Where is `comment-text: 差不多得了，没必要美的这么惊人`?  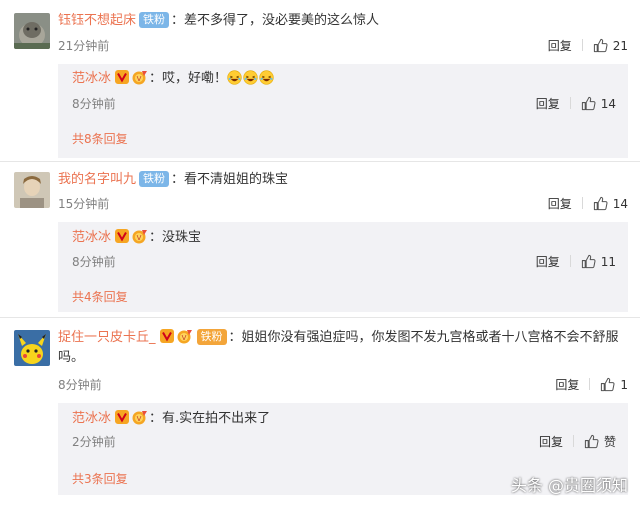
comment-text: 差不多得了，没必要美的这么惊人 is located at coordinates (282, 20).